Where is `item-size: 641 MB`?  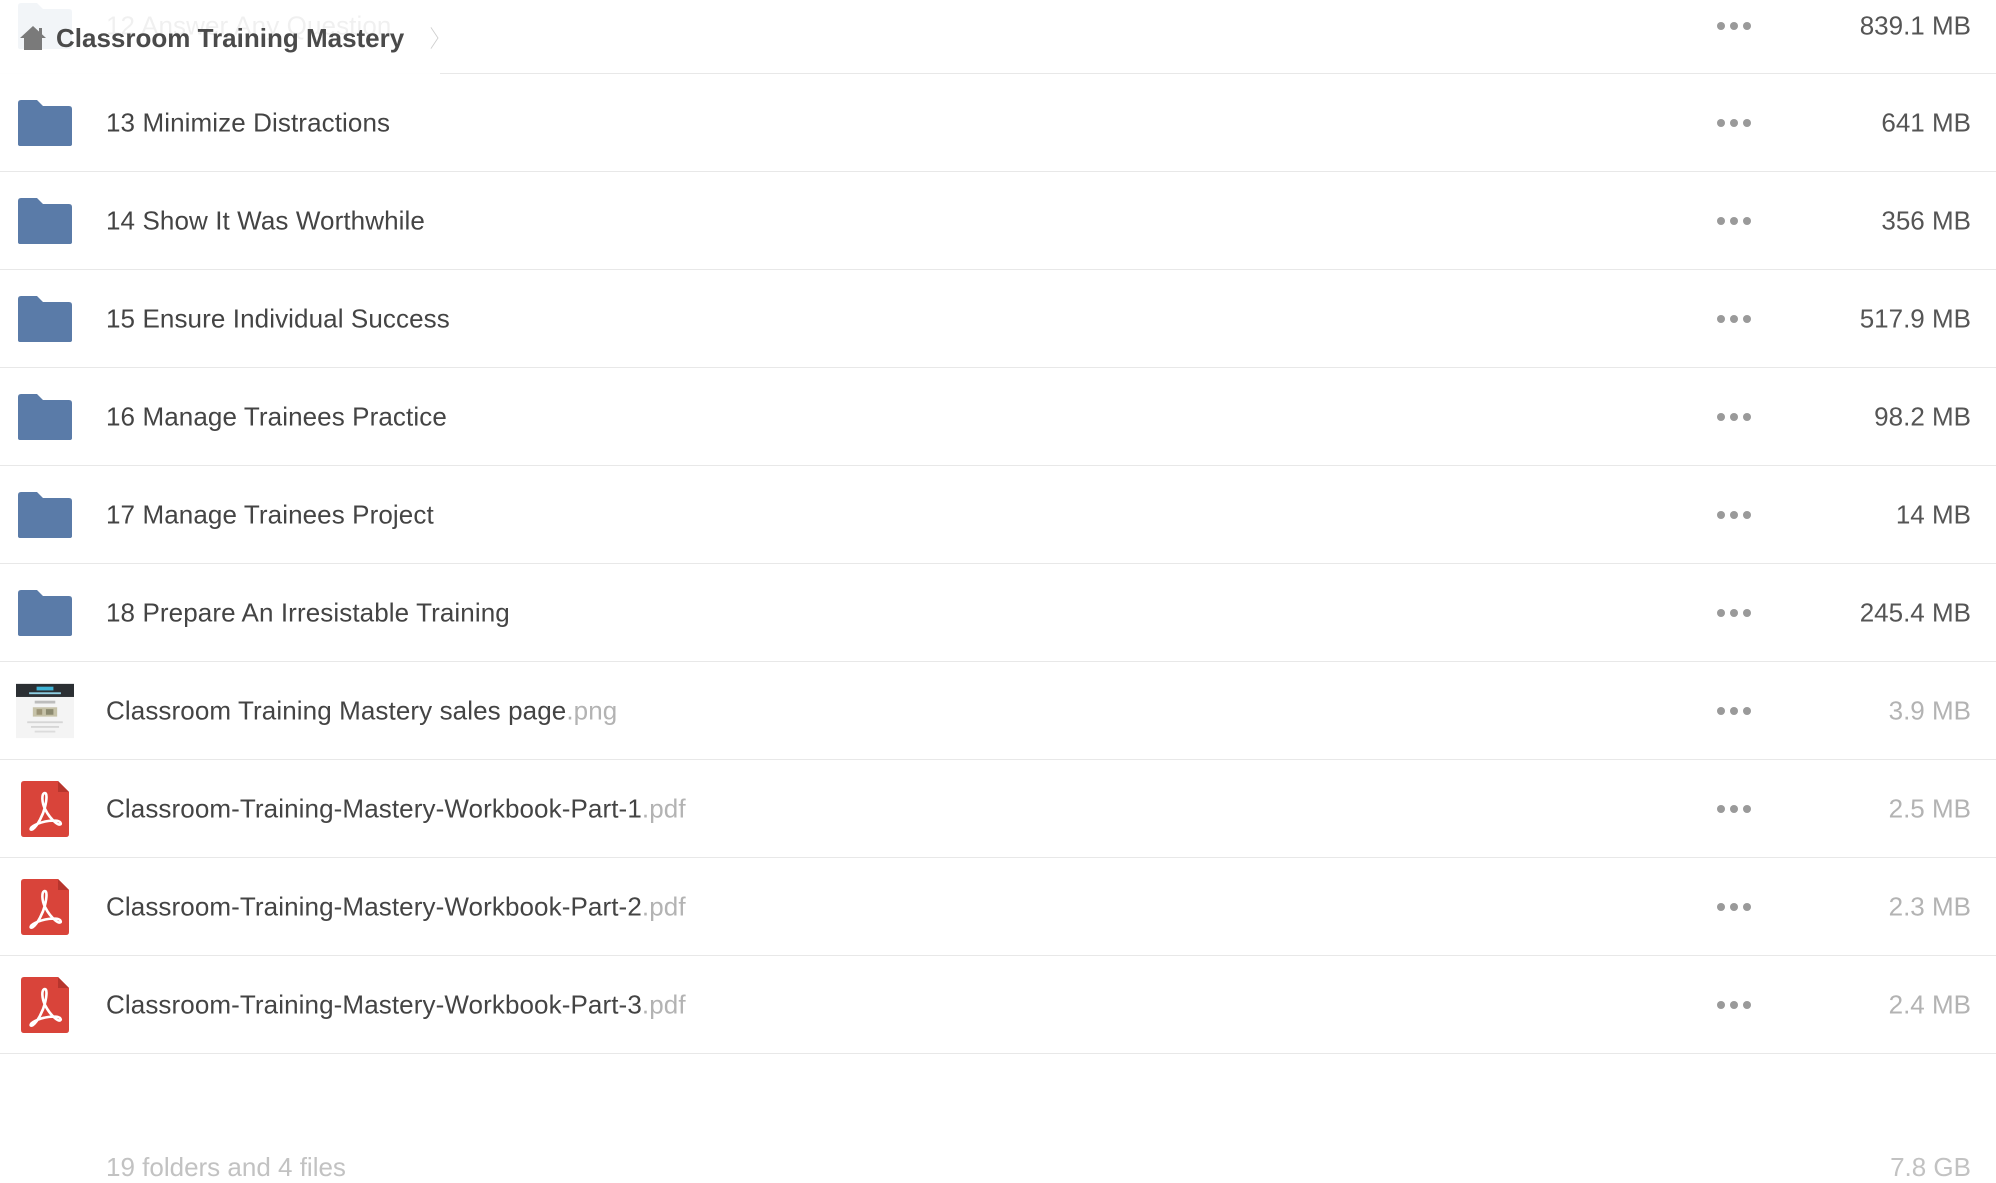 item-size: 641 MB is located at coordinates (1926, 122).